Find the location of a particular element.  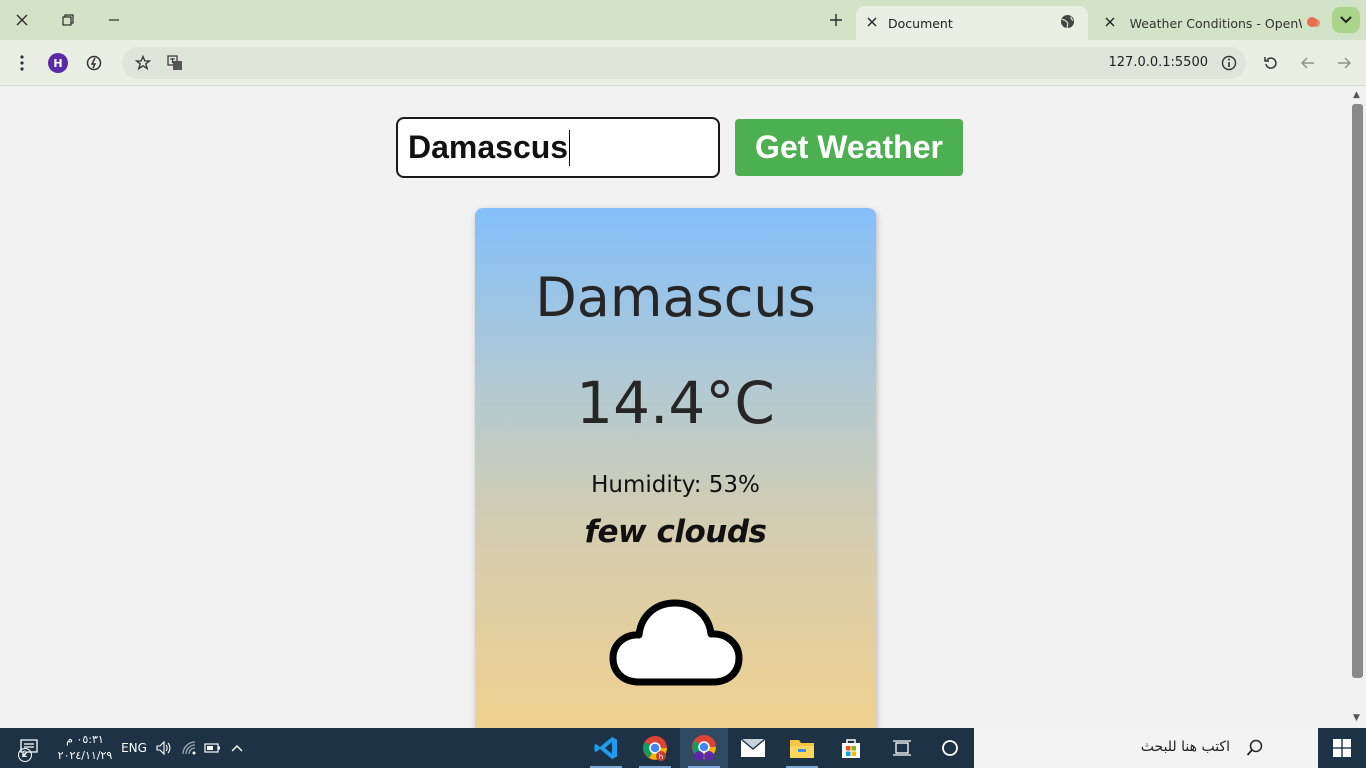

taskbar-app-file-explorer is located at coordinates (802, 748).